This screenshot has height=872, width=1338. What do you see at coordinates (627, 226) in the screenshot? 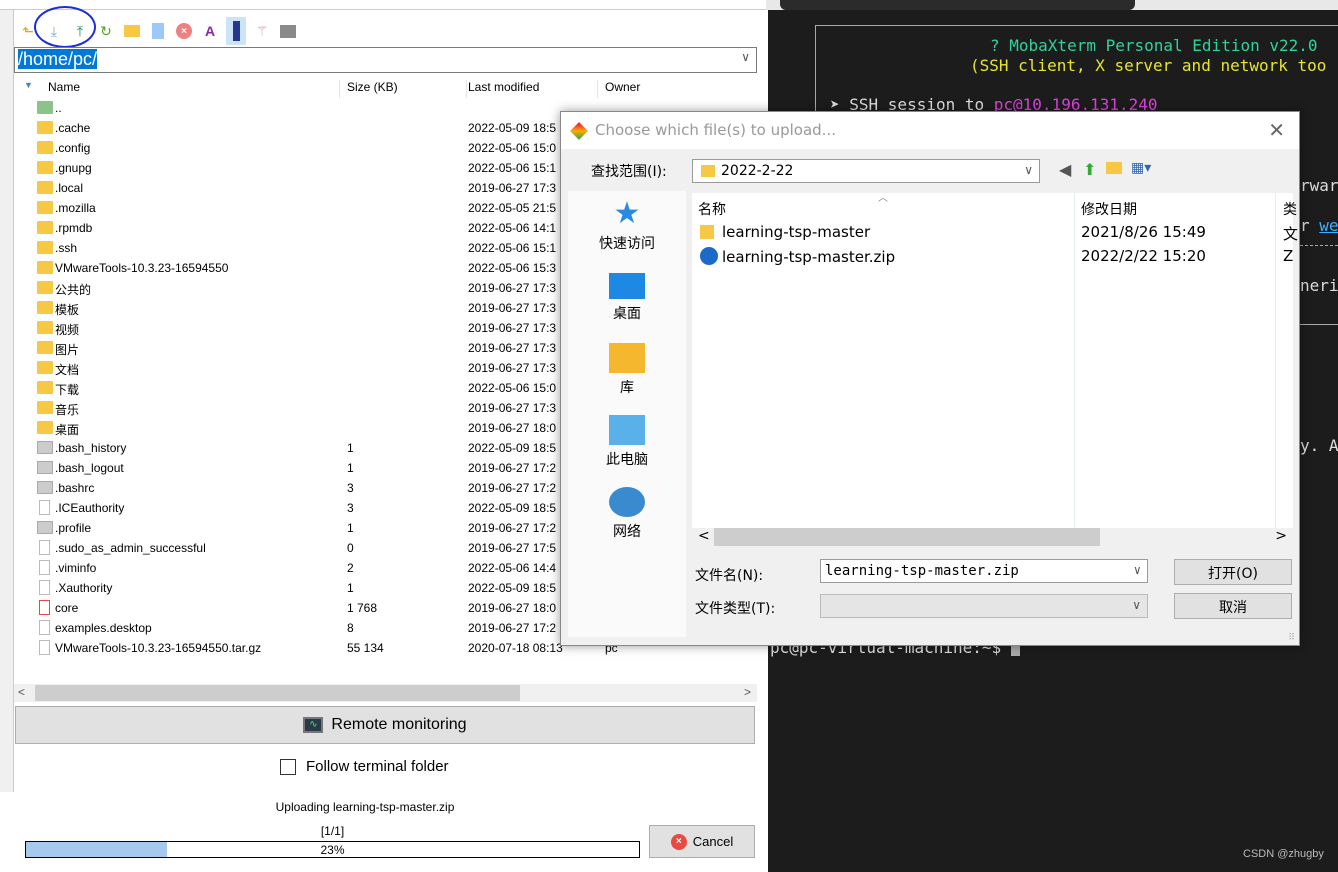
I see `place-quick-access: ★ 快速访问` at bounding box center [627, 226].